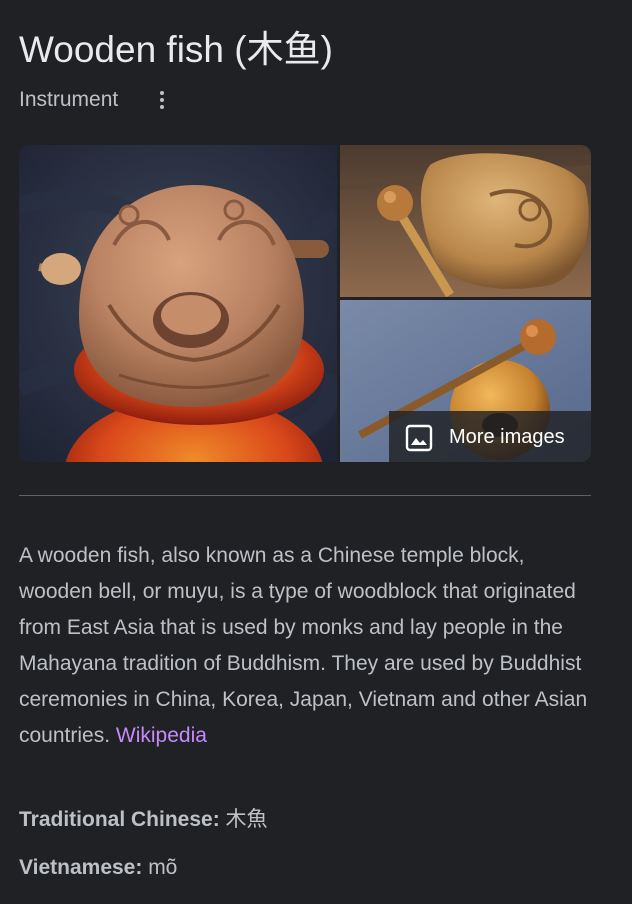 Image resolution: width=632 pixels, height=904 pixels. What do you see at coordinates (122, 819) in the screenshot?
I see `fact-label: Traditional Chinese:` at bounding box center [122, 819].